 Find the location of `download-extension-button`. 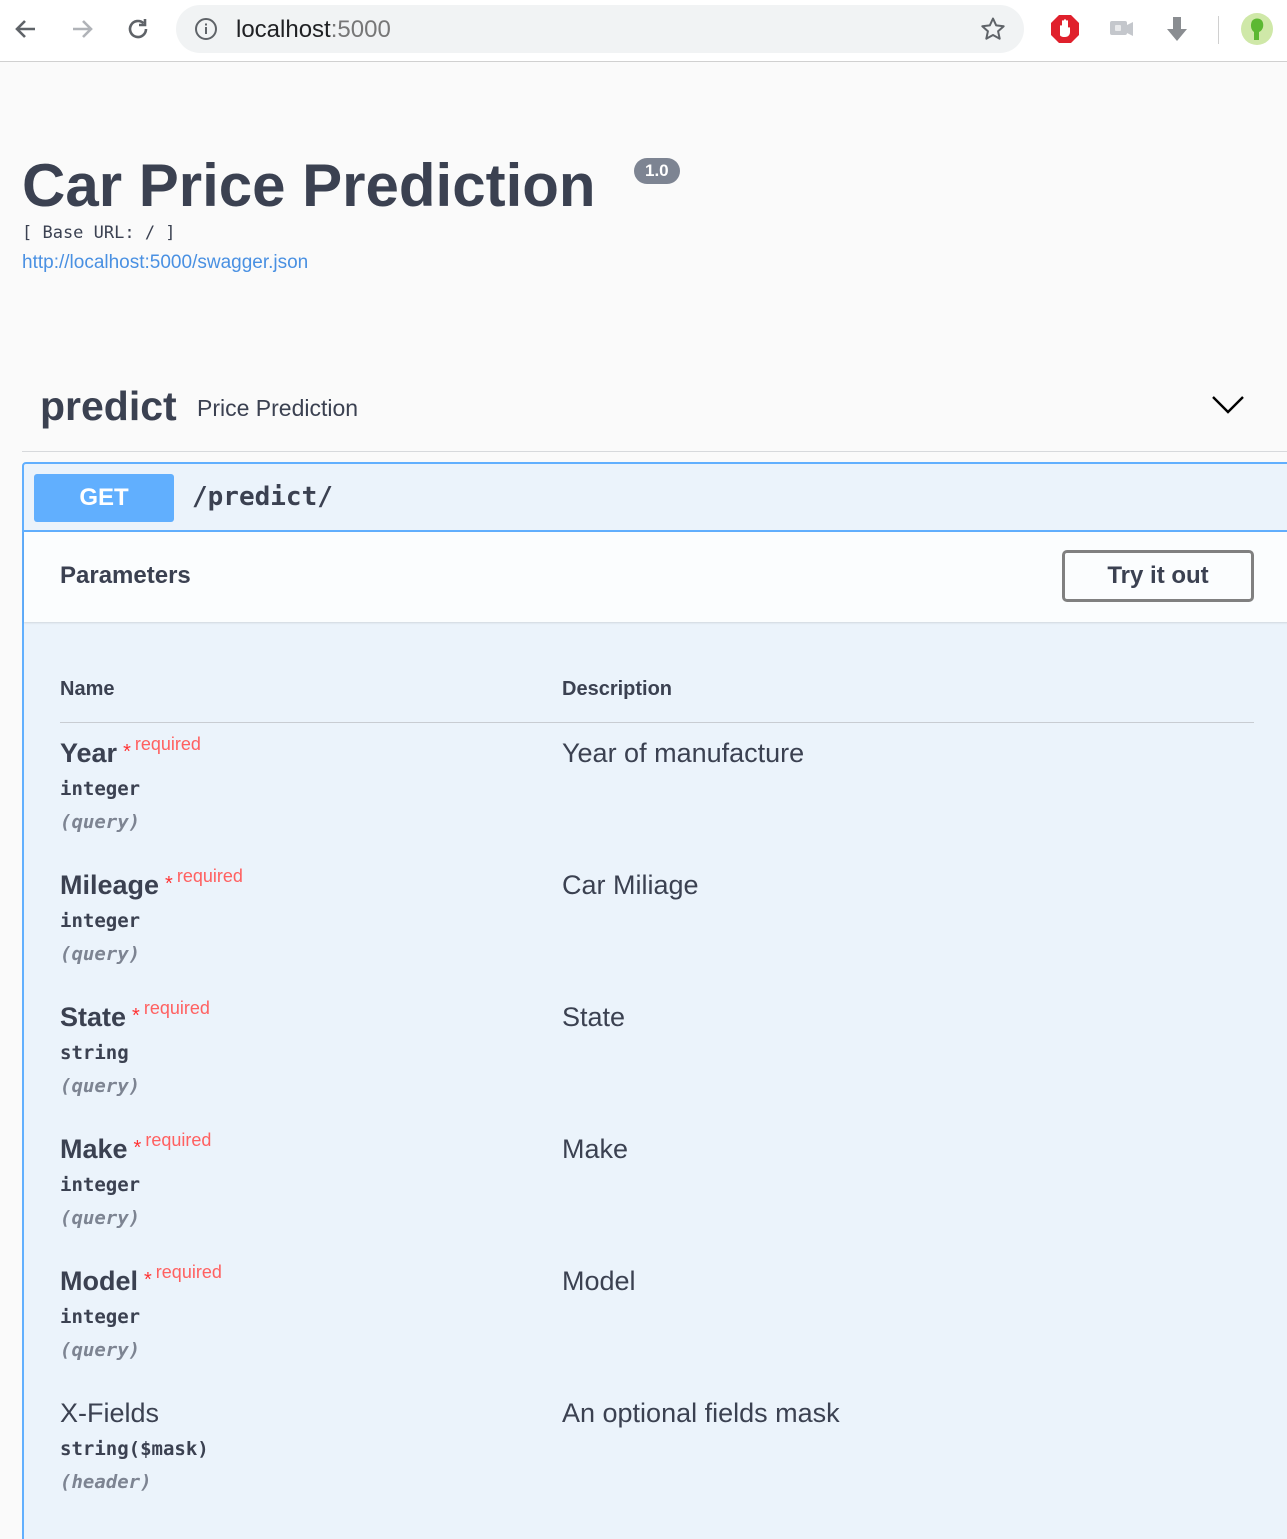

download-extension-button is located at coordinates (1177, 29).